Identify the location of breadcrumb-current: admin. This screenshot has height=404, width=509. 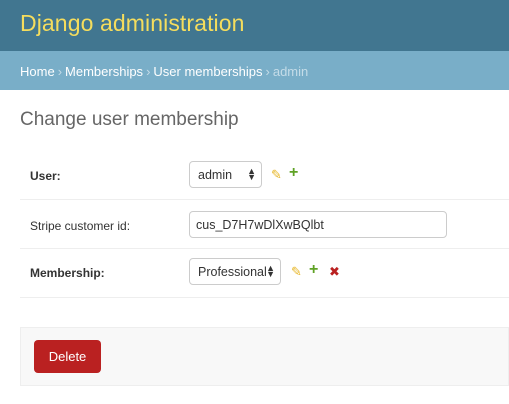
(290, 71).